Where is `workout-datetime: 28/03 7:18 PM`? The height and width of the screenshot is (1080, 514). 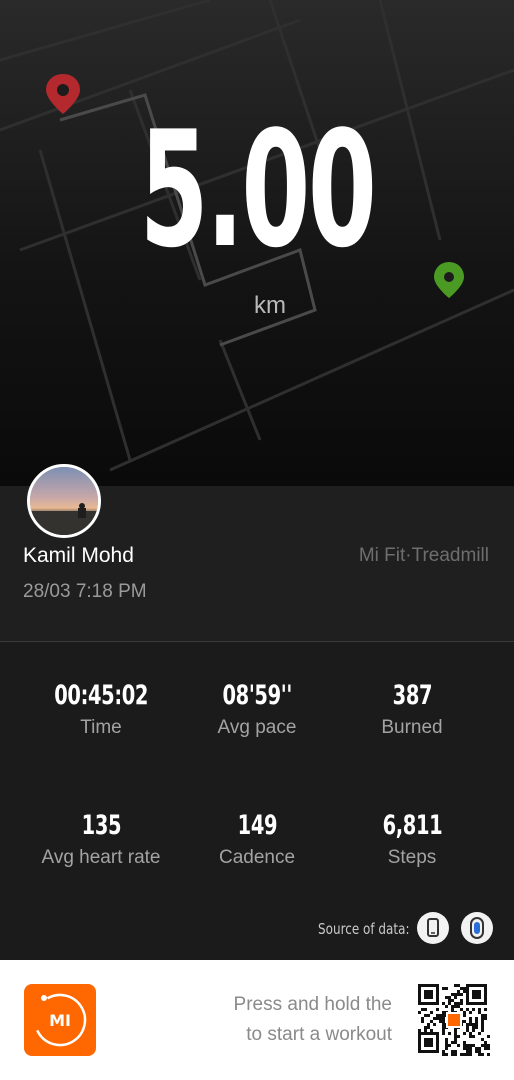
workout-datetime: 28/03 7:18 PM is located at coordinates (85, 591).